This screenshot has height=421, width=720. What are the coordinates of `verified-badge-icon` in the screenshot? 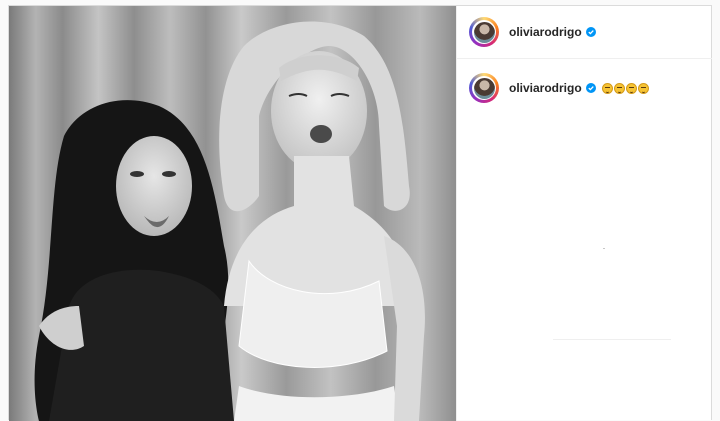 It's located at (590, 32).